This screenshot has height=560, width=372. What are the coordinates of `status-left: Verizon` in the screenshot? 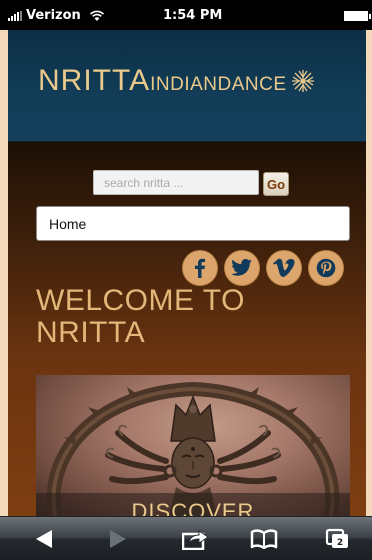 It's located at (56, 15).